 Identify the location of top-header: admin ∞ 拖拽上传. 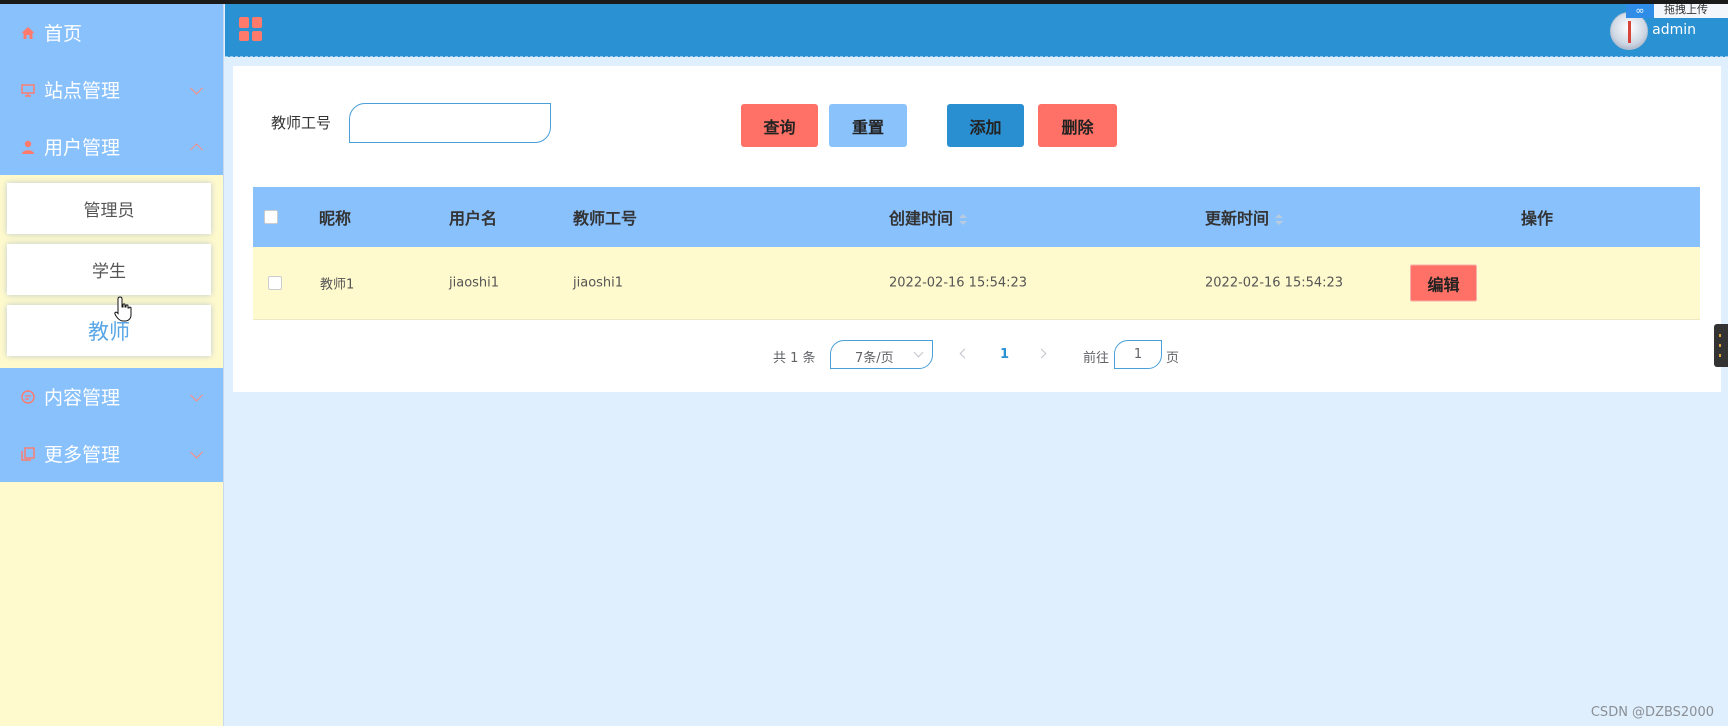
(976, 30).